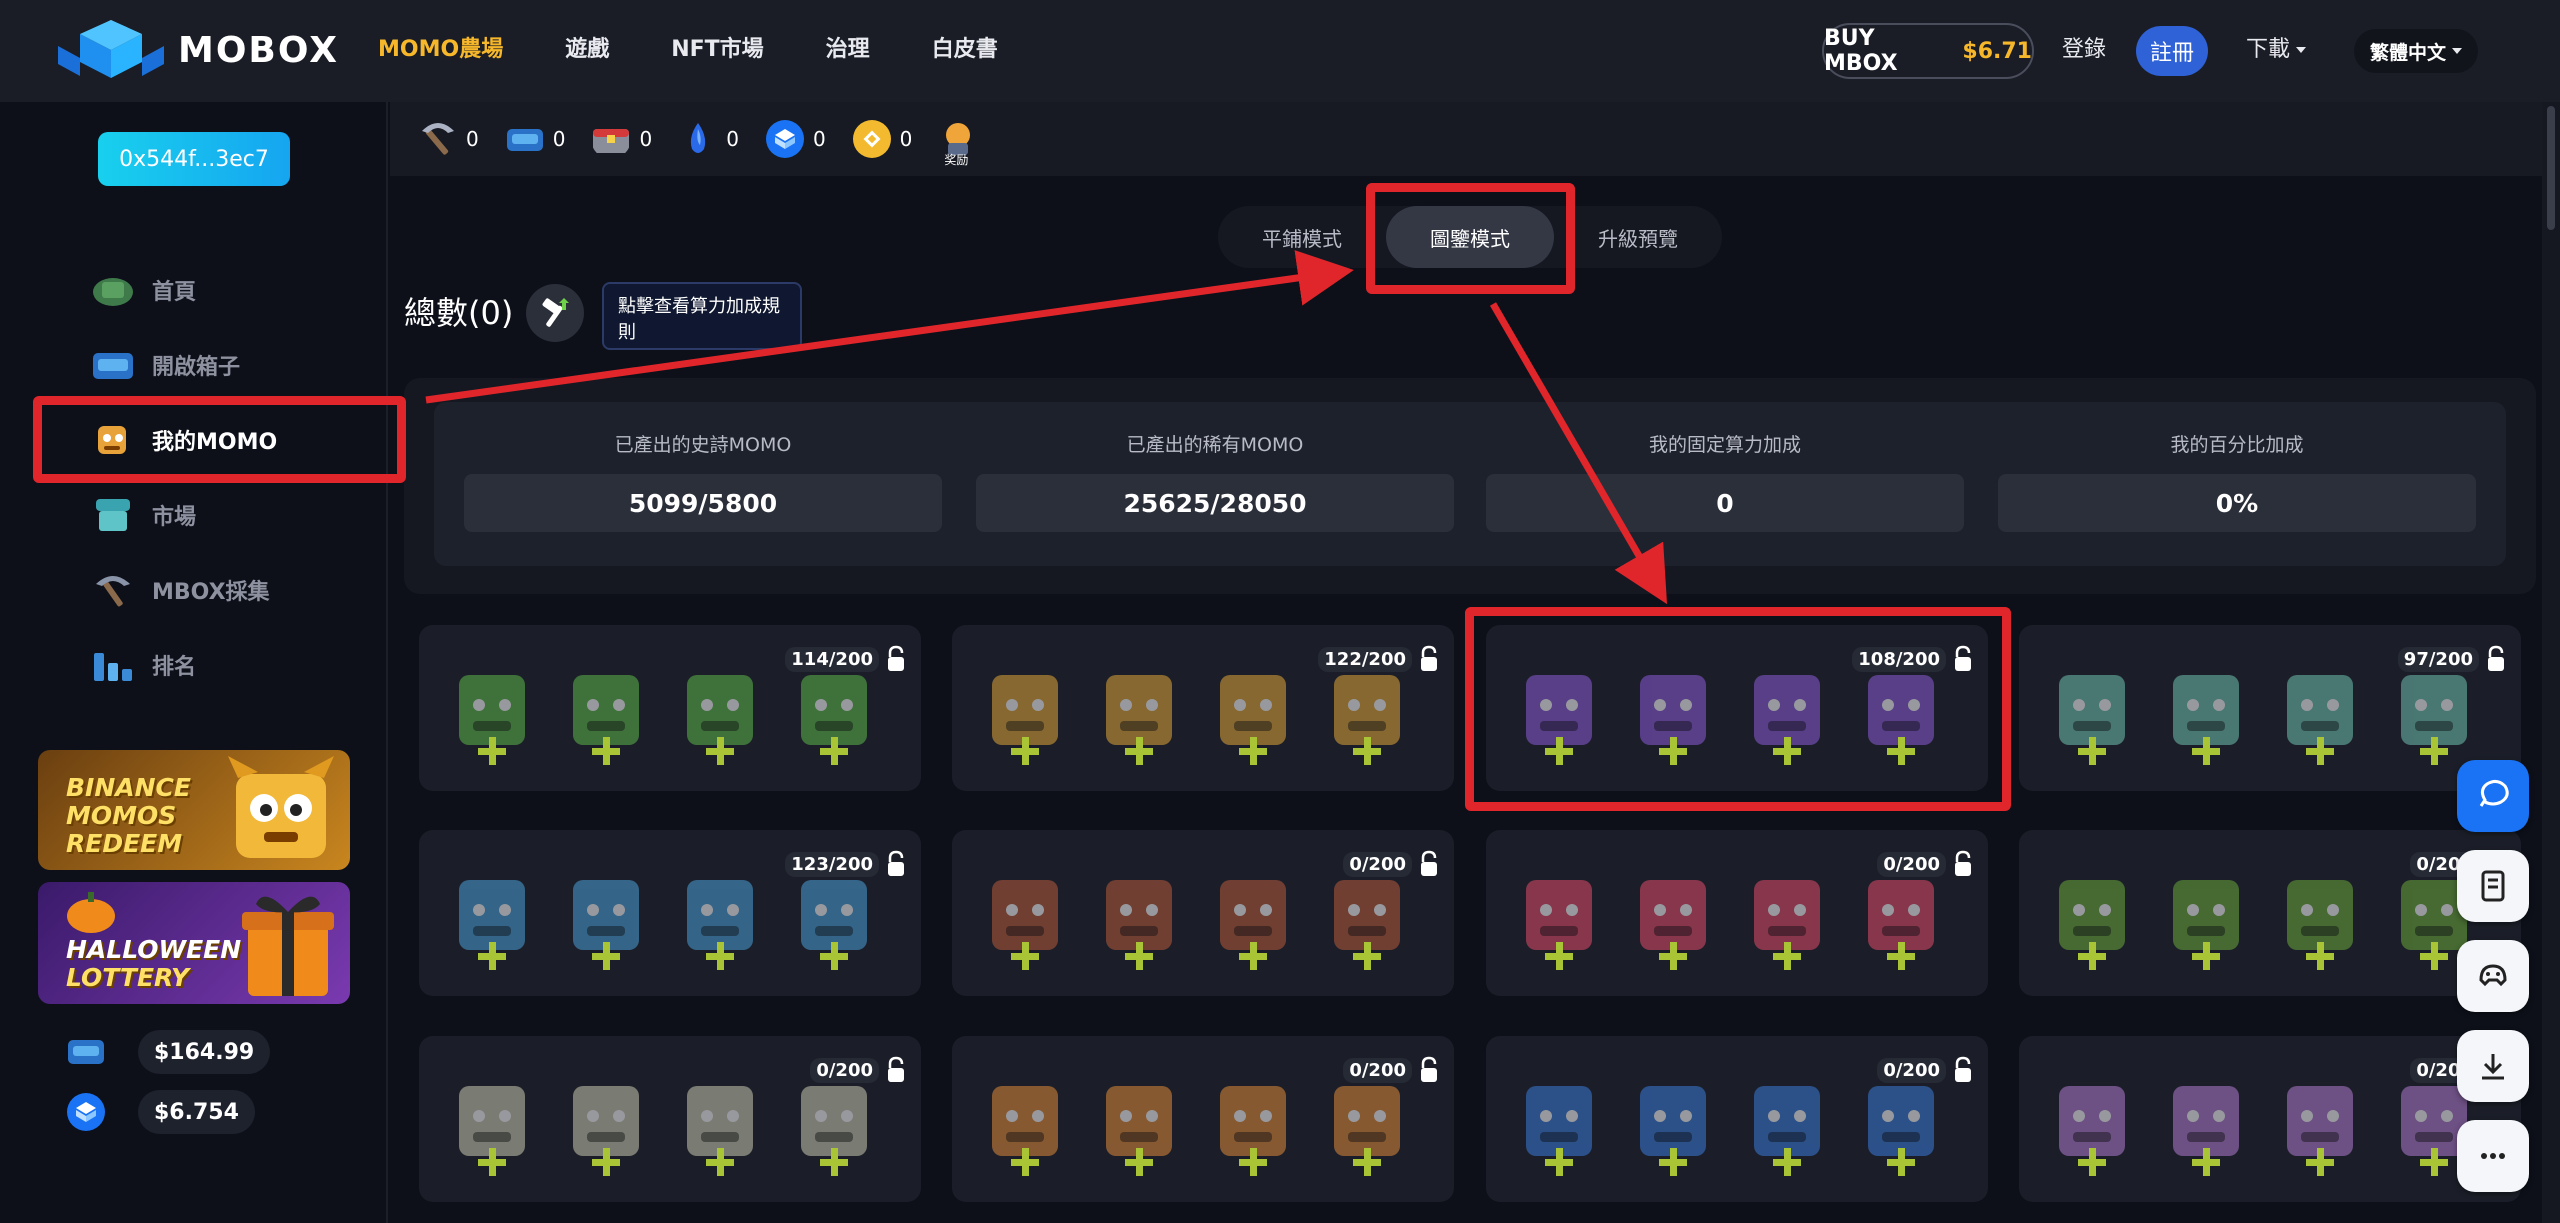 This screenshot has height=1223, width=2560. What do you see at coordinates (1046, 427) in the screenshot?
I see `annotation-arrows` at bounding box center [1046, 427].